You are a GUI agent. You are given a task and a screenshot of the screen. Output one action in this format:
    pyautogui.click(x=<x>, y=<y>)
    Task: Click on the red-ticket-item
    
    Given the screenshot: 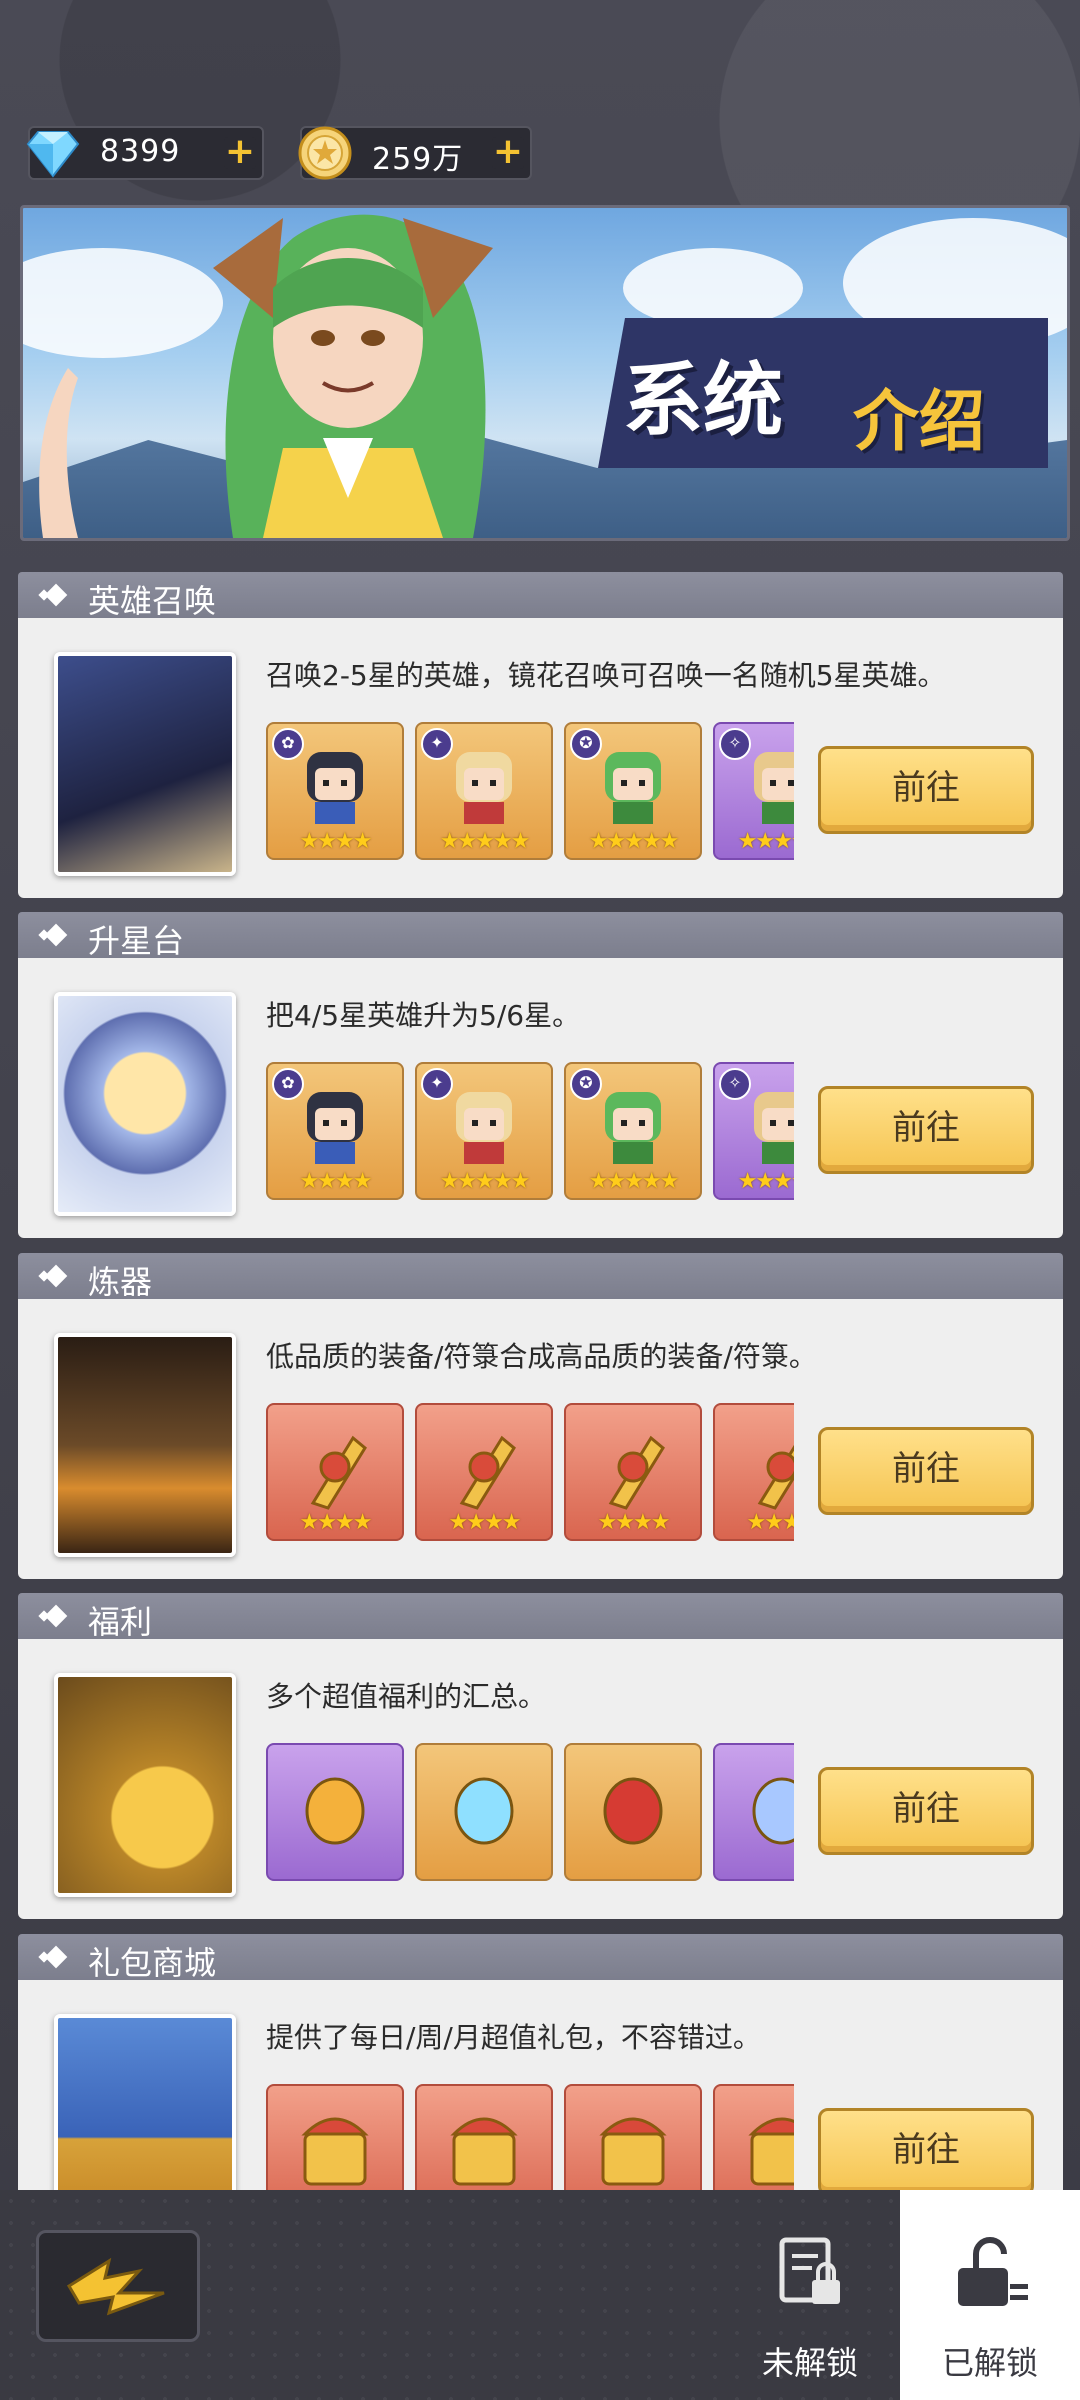 What is the action you would take?
    pyautogui.click(x=633, y=1812)
    